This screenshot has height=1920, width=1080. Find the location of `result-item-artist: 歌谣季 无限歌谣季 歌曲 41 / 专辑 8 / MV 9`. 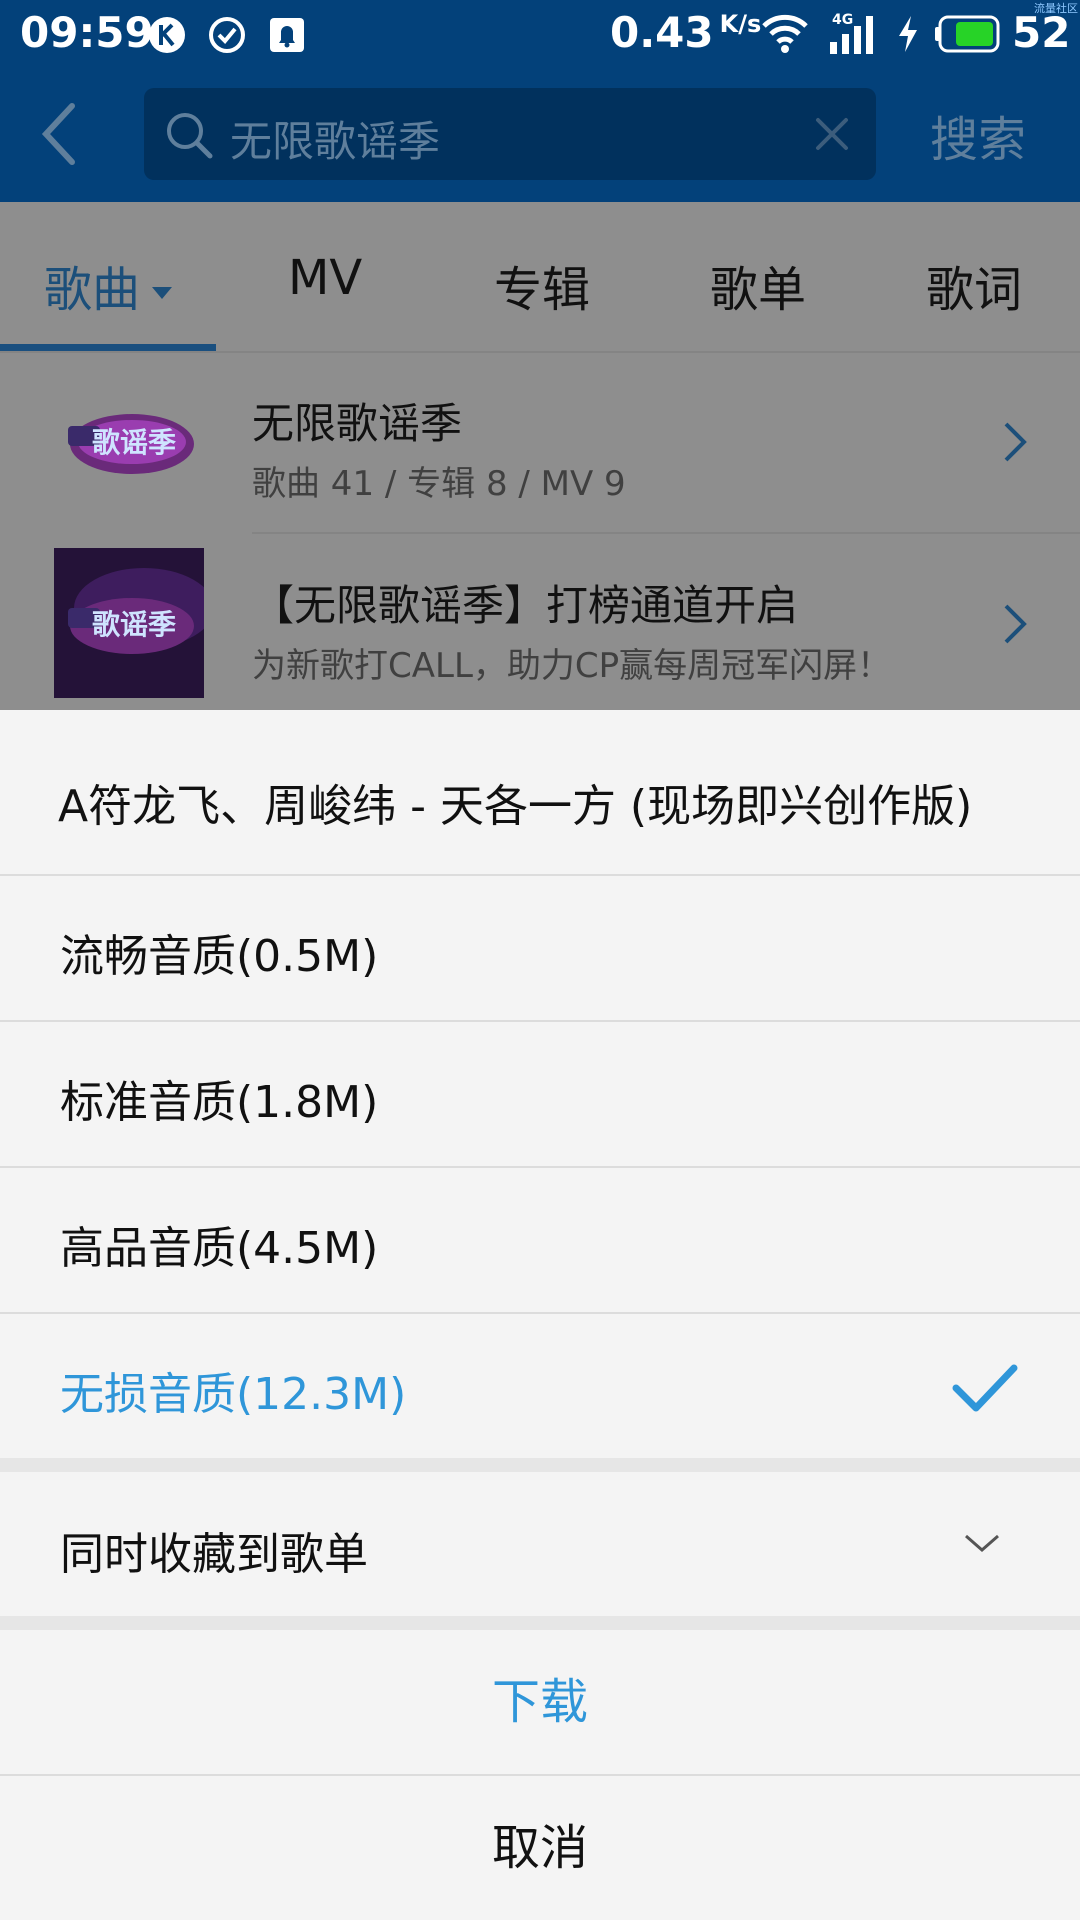

result-item-artist: 歌谣季 无限歌谣季 歌曲 41 / 专辑 8 / MV 9 is located at coordinates (540, 442).